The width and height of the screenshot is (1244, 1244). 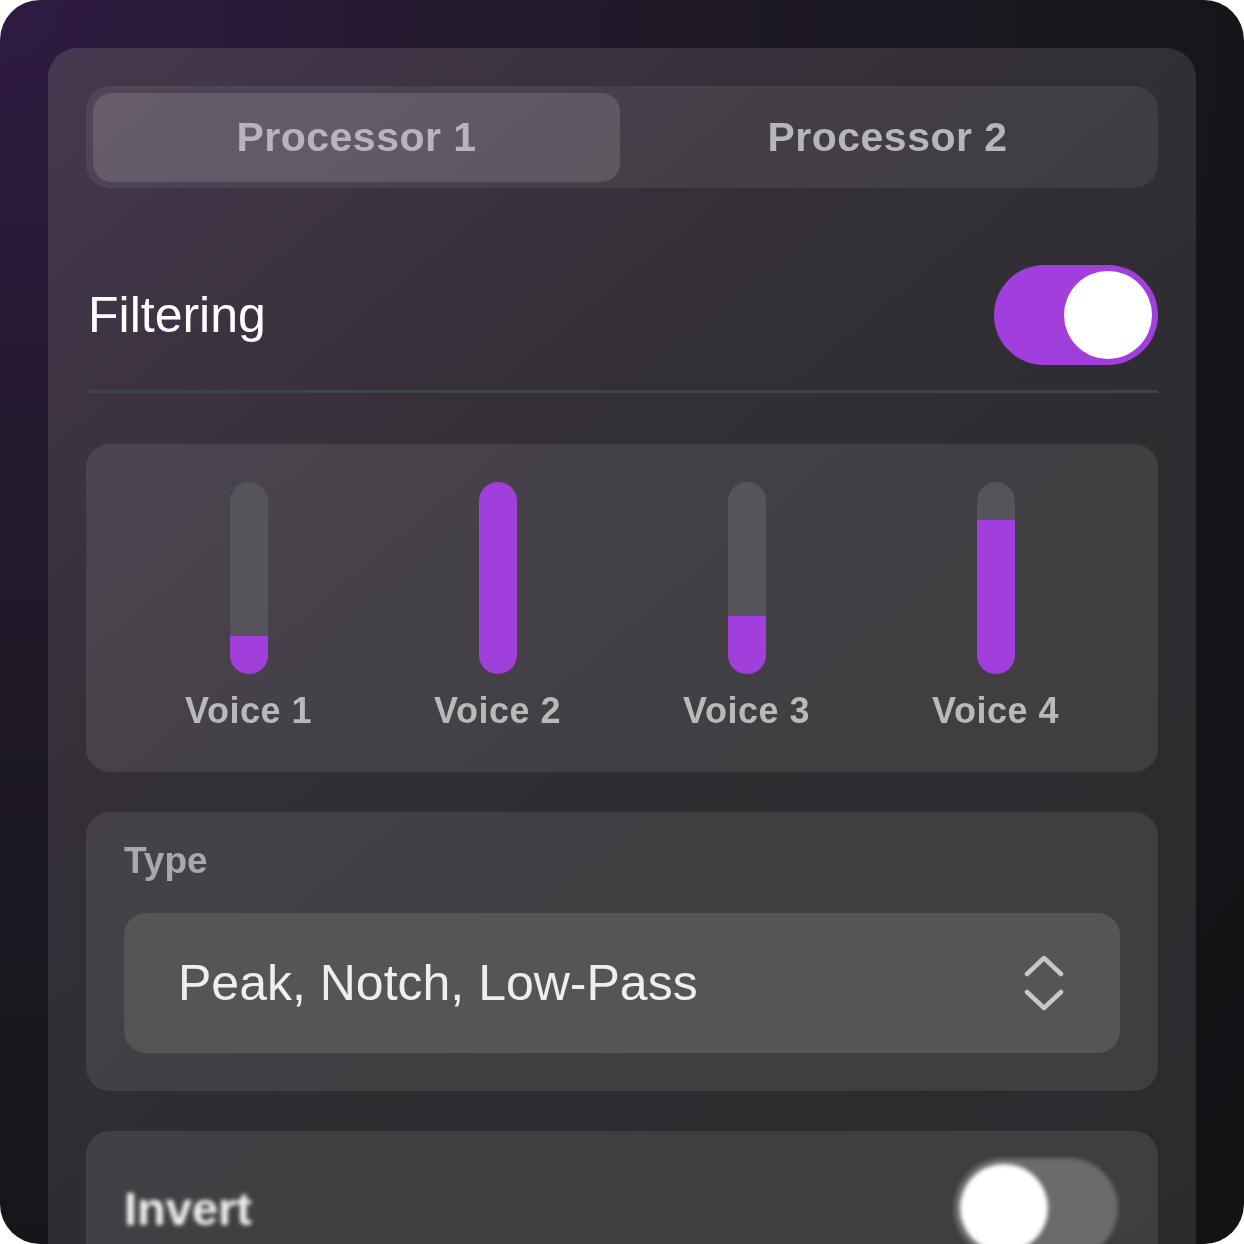 I want to click on type-select: Peak, Notch, Low-Pass, so click(x=622, y=983).